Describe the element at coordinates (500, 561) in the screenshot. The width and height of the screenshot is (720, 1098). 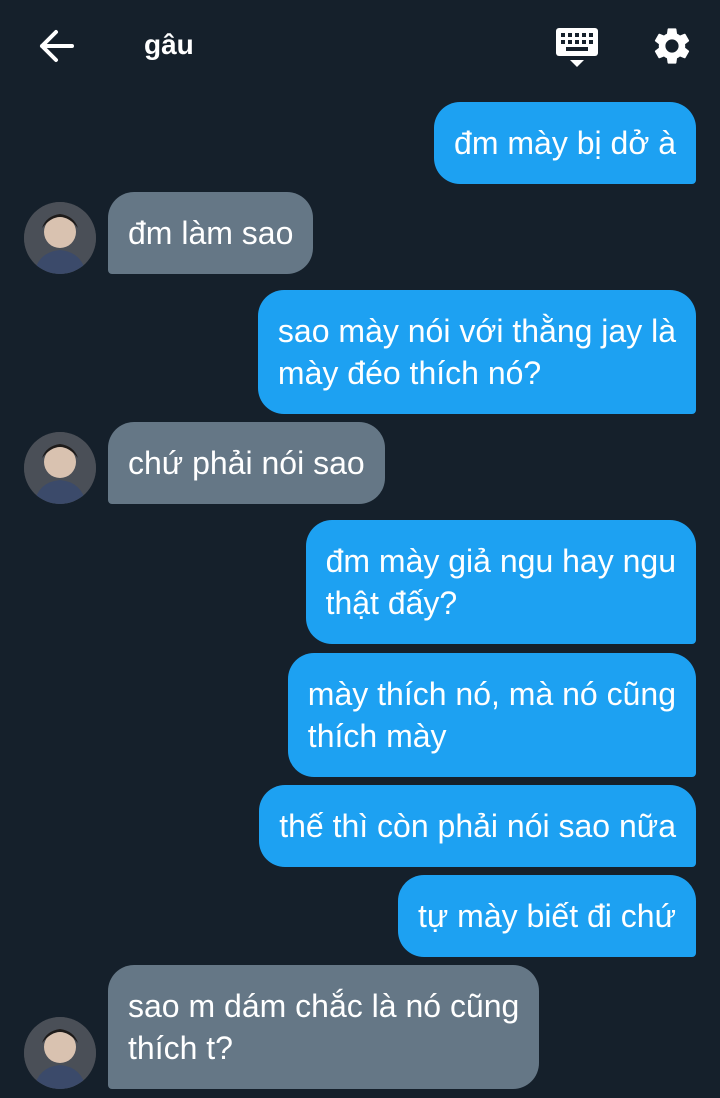
I see `message-text-line: đm mày giả ngu hay ngu` at that location.